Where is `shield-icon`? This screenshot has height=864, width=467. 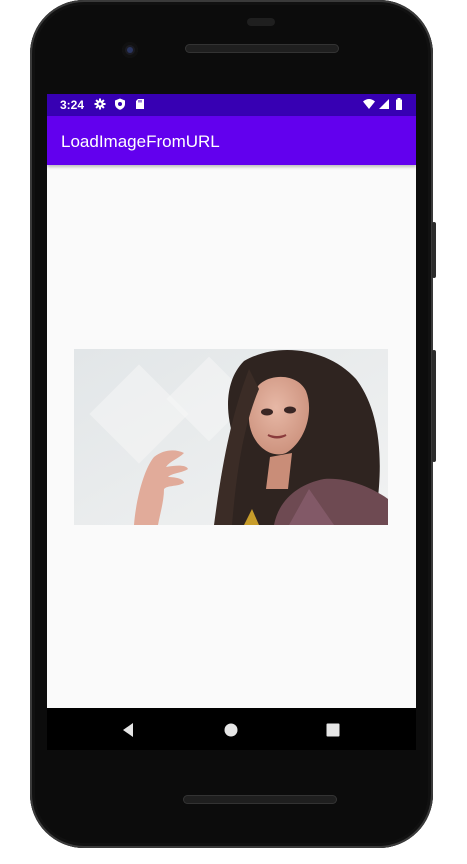 shield-icon is located at coordinates (120, 104).